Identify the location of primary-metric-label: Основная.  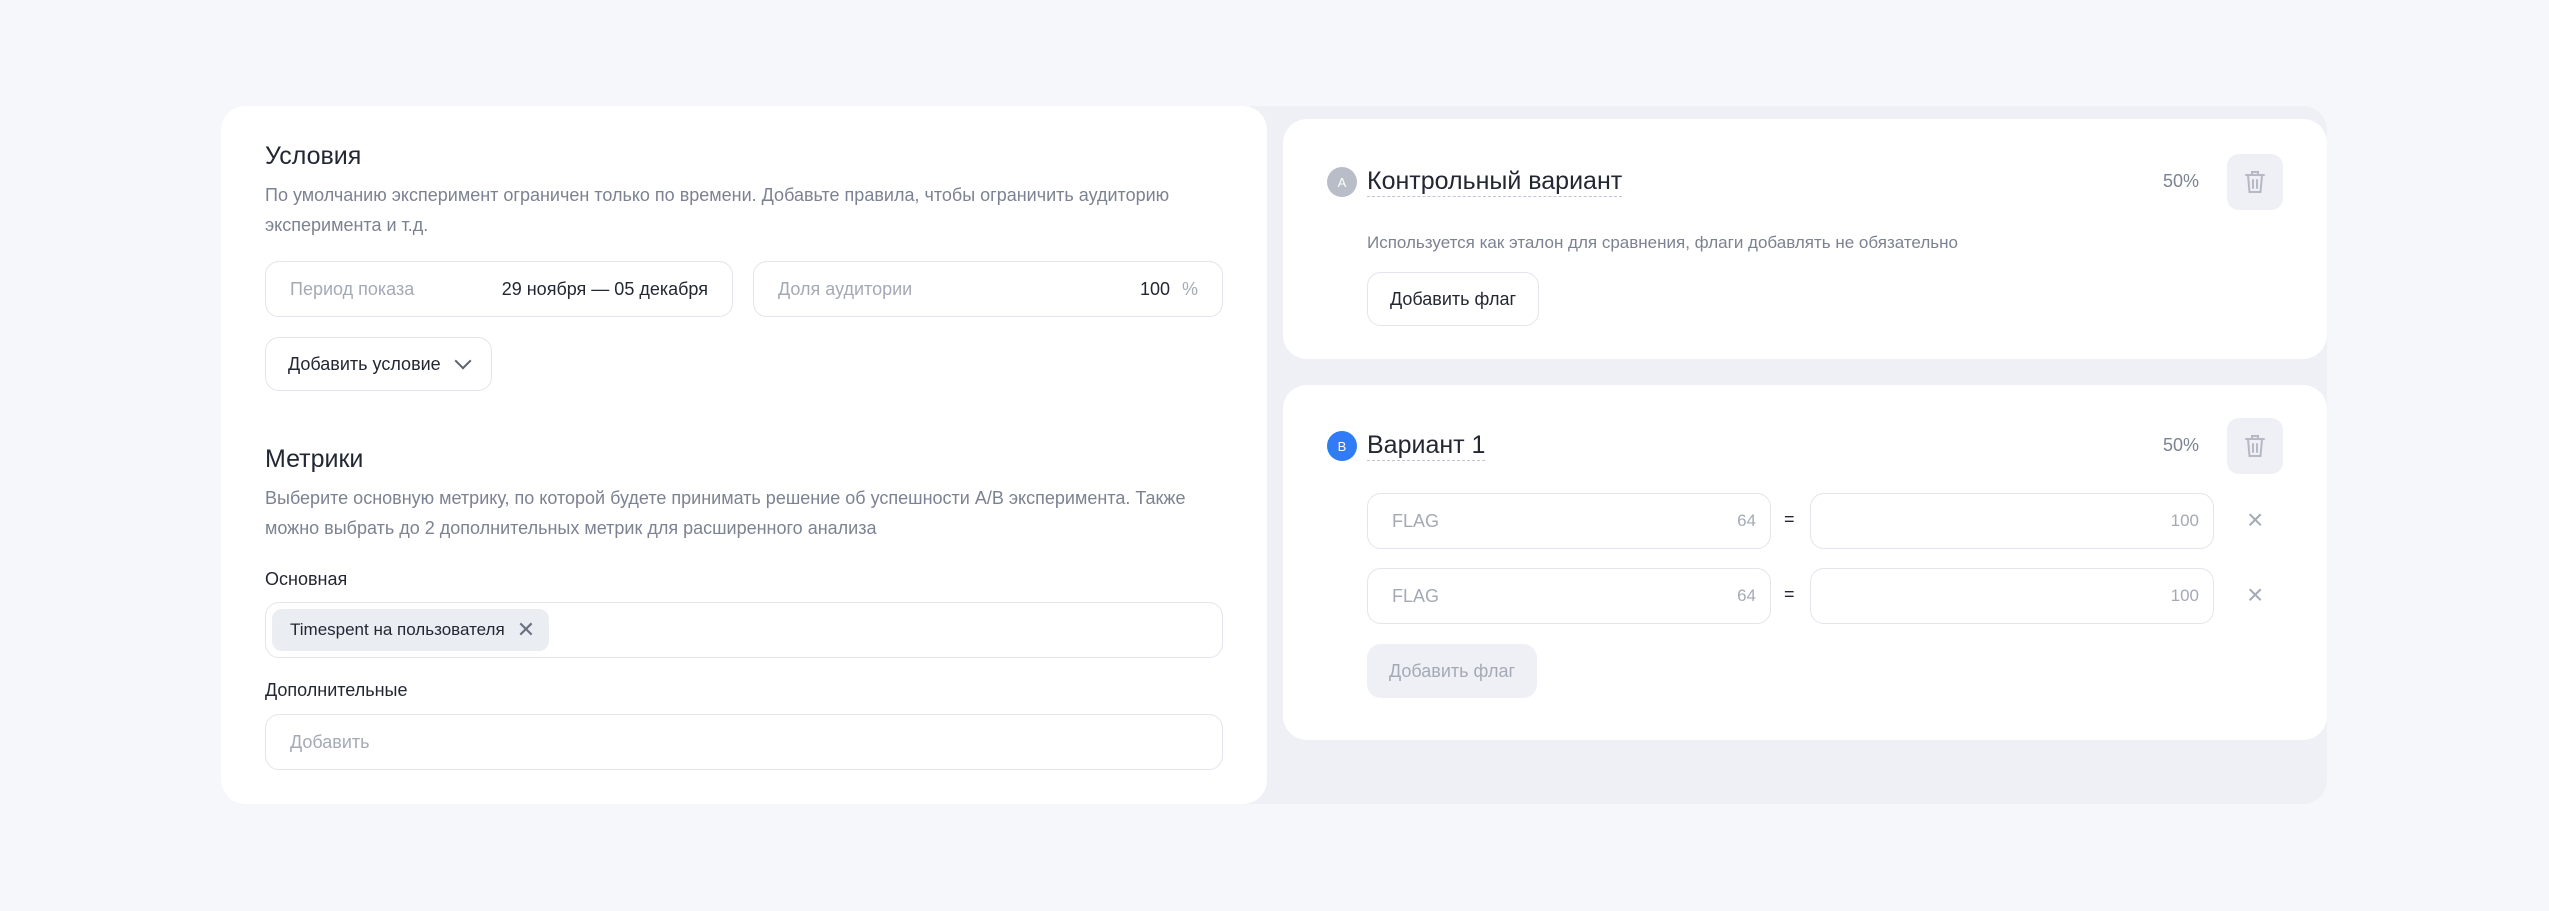
(306, 579).